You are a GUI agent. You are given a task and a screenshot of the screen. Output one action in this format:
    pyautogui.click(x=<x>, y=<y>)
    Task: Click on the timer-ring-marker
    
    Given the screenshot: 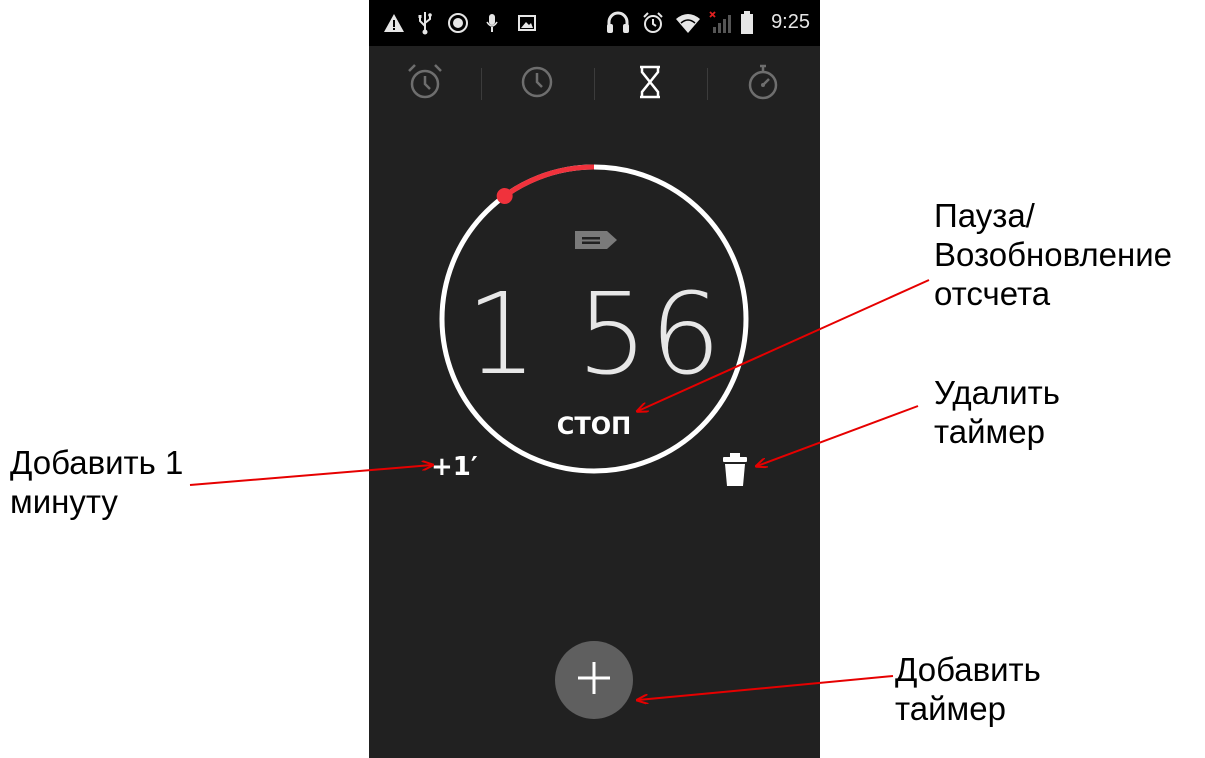 What is the action you would take?
    pyautogui.click(x=504, y=196)
    